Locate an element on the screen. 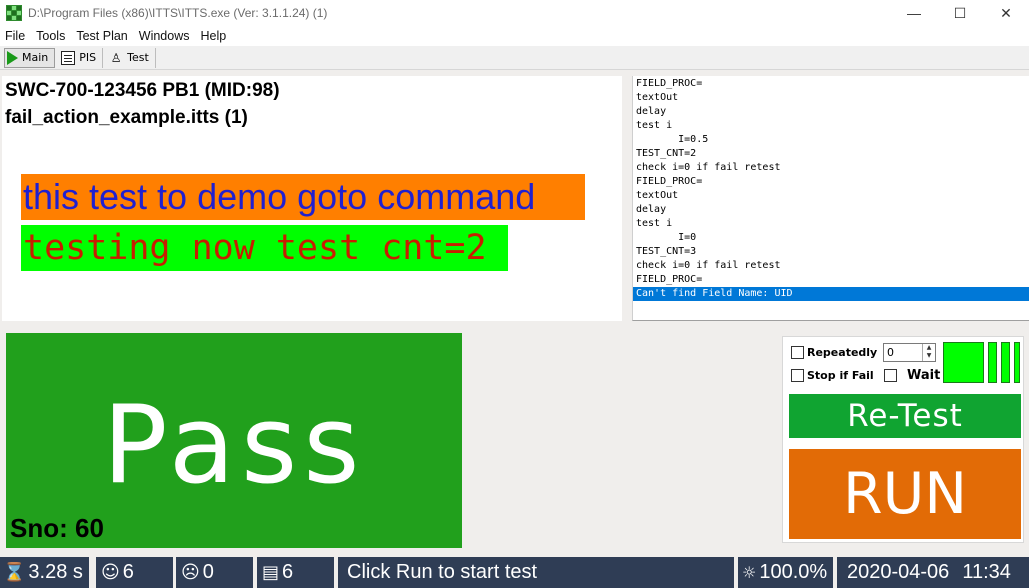 This screenshot has width=1029, height=588. window-controls: — ☐ ✕ is located at coordinates (960, 13).